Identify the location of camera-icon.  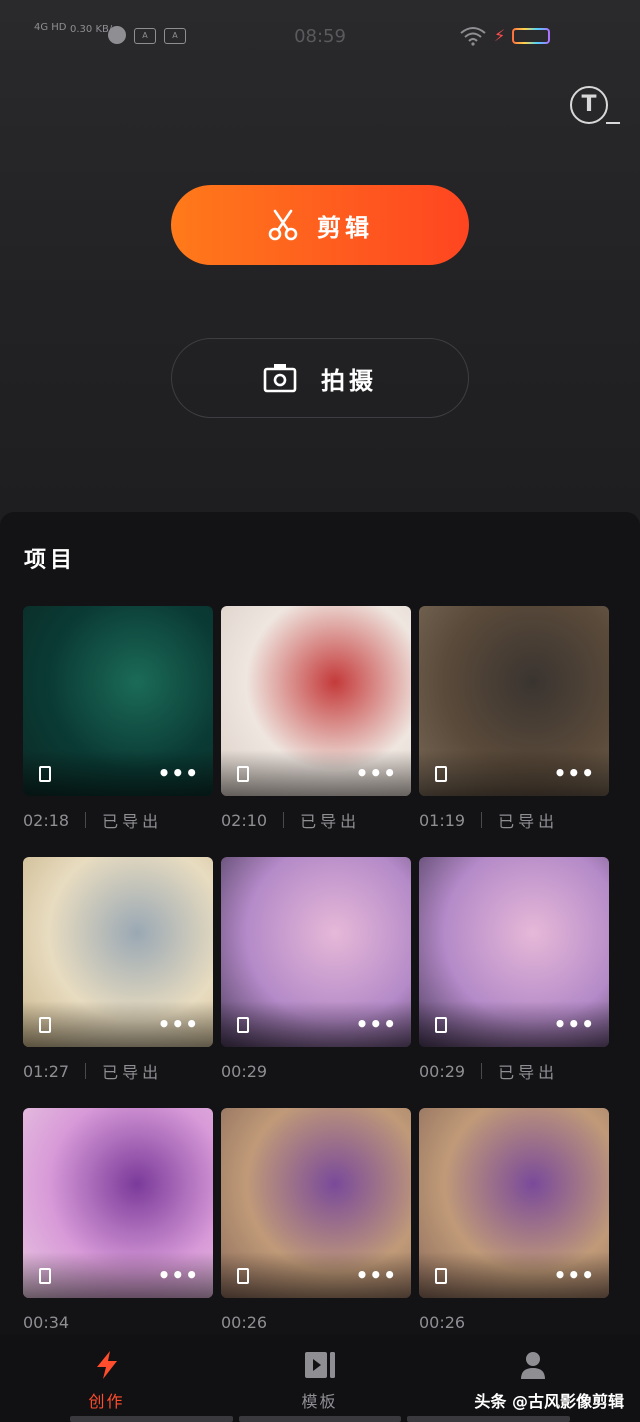
(280, 378).